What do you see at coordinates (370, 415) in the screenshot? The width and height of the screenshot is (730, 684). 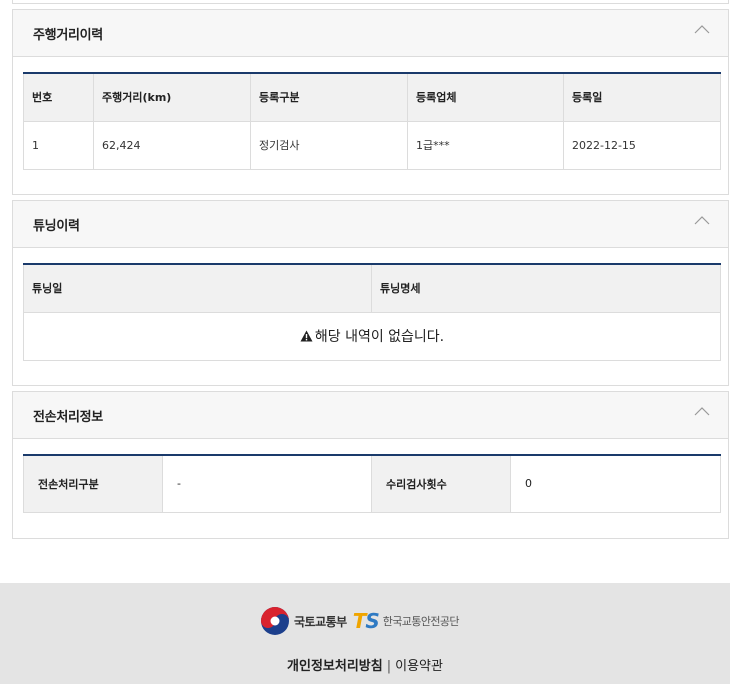 I see `total-loss-header: 전손처리정보` at bounding box center [370, 415].